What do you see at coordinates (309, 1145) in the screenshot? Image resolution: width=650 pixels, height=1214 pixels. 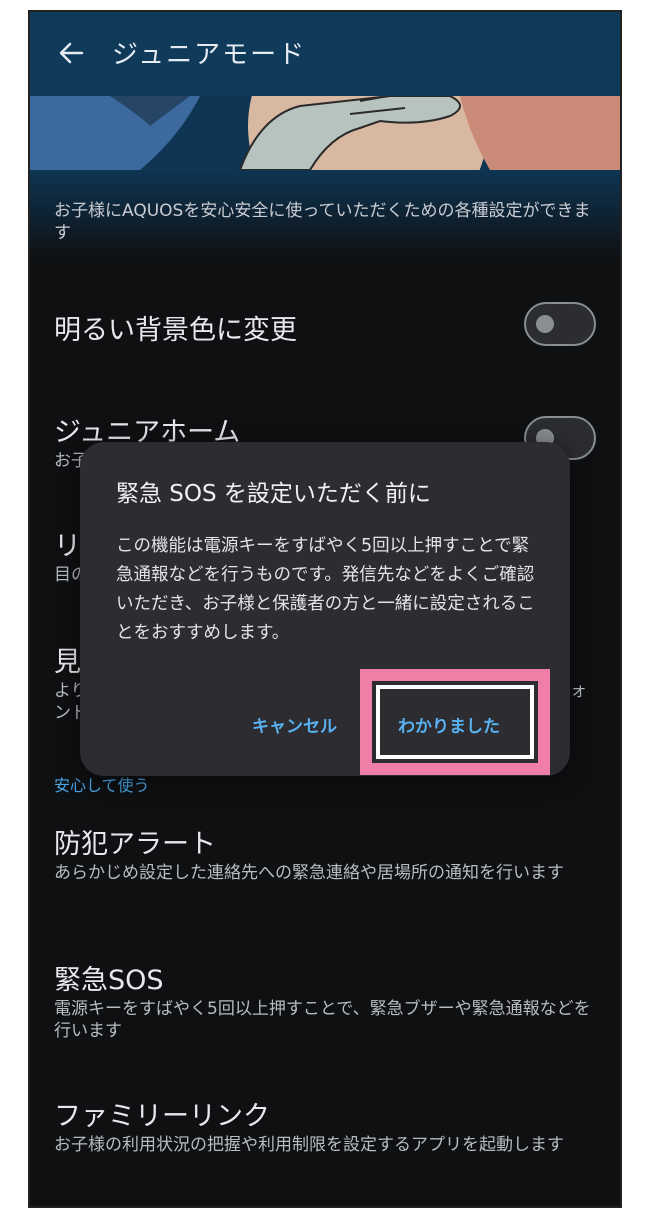 I see `family-link-subtitle: お子様の利用状況の把握や利用制限を設定するアプリを起動します` at bounding box center [309, 1145].